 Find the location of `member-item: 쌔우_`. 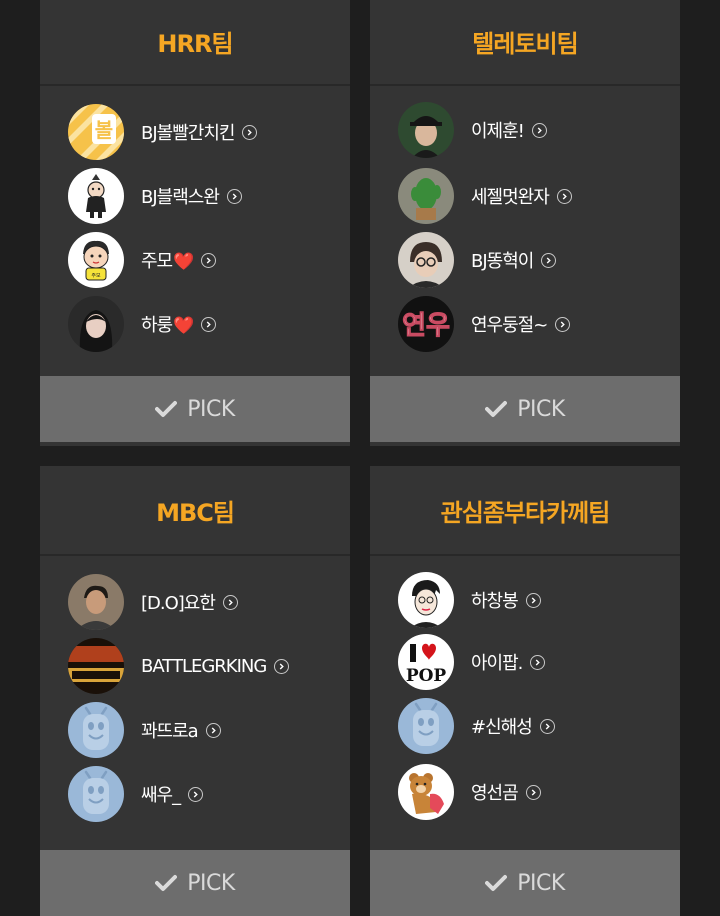

member-item: 쌔우_ is located at coordinates (136, 794).